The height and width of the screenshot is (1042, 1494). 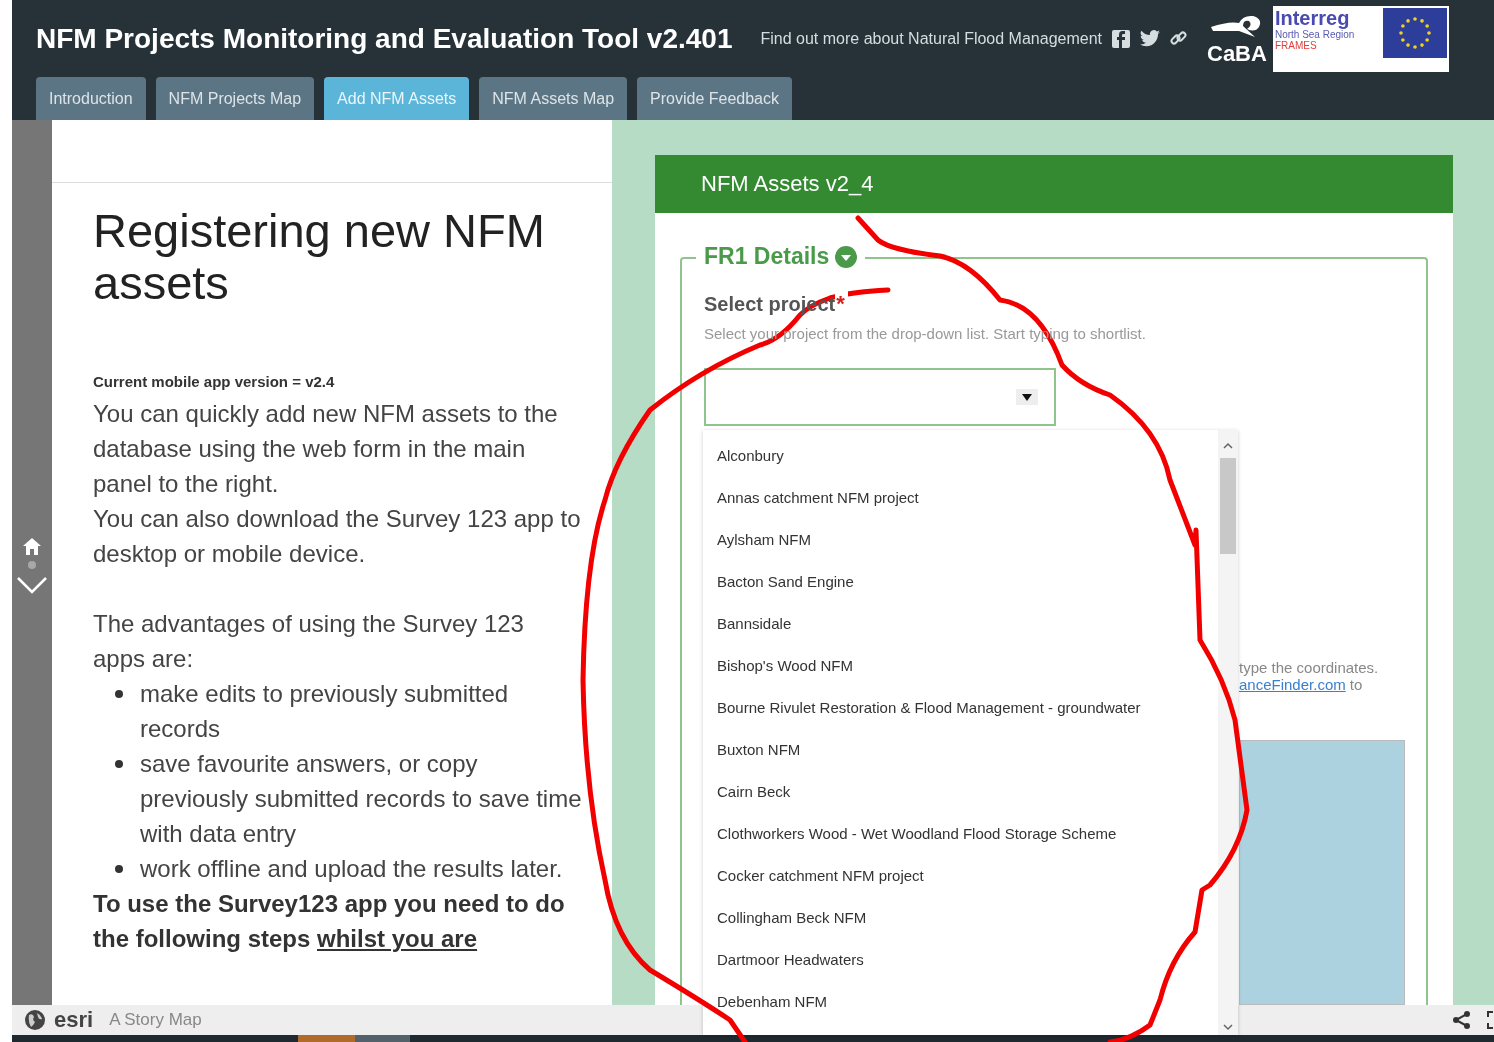 What do you see at coordinates (1309, 667) in the screenshot?
I see `coordinates-hint: type the coordinates.` at bounding box center [1309, 667].